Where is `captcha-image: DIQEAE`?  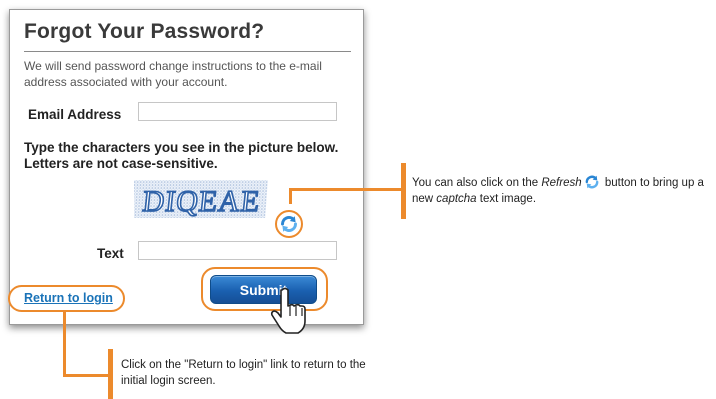 captcha-image: DIQEAE is located at coordinates (201, 199).